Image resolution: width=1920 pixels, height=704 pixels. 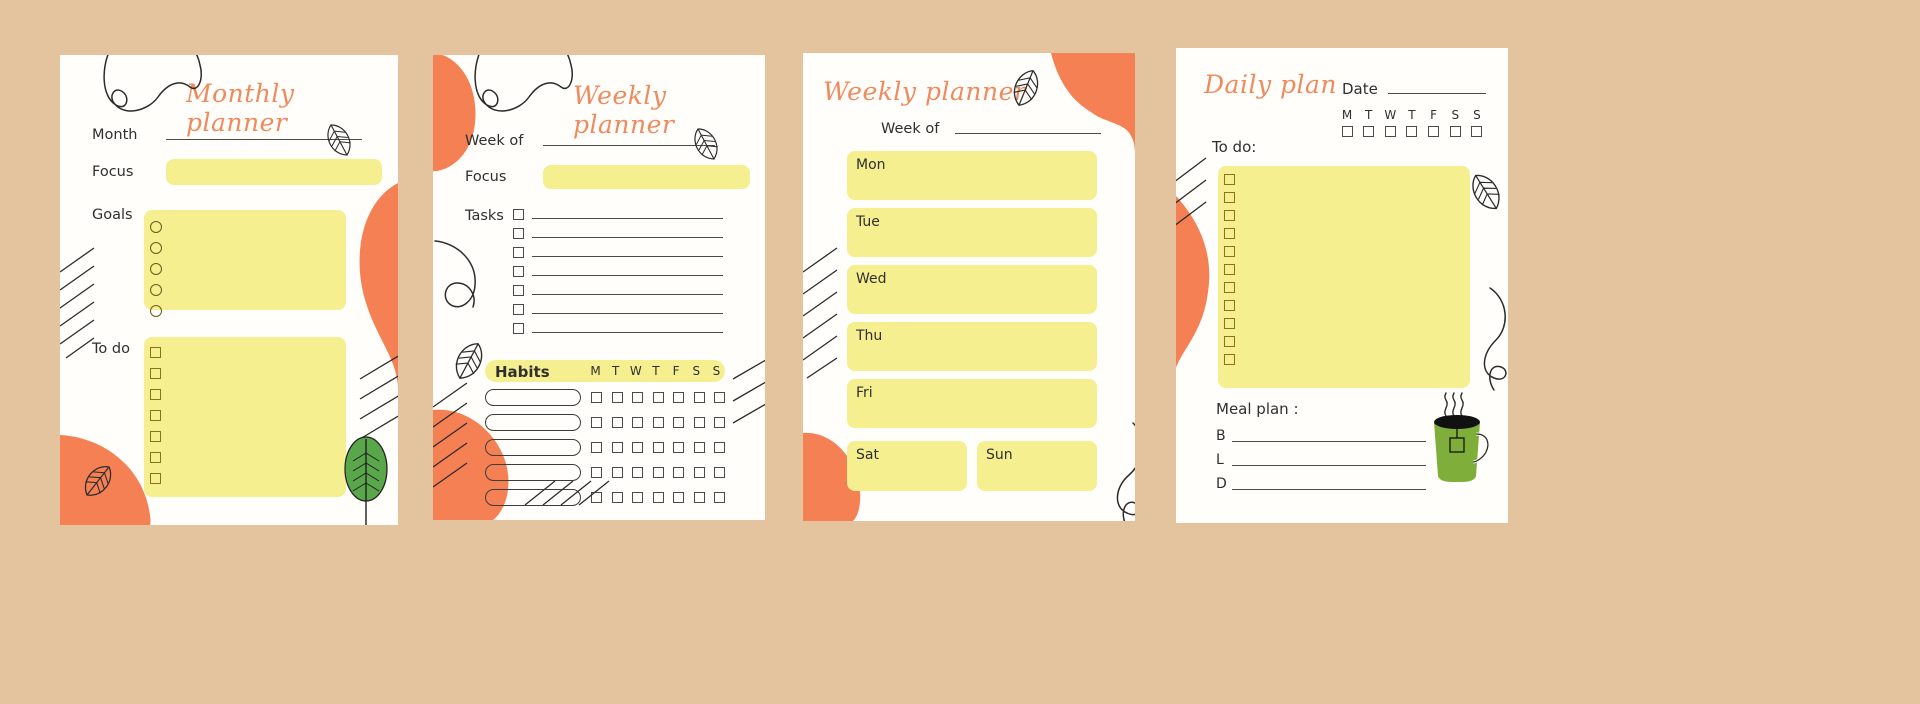 What do you see at coordinates (972, 175) in the screenshot?
I see `weekday-block: Mon` at bounding box center [972, 175].